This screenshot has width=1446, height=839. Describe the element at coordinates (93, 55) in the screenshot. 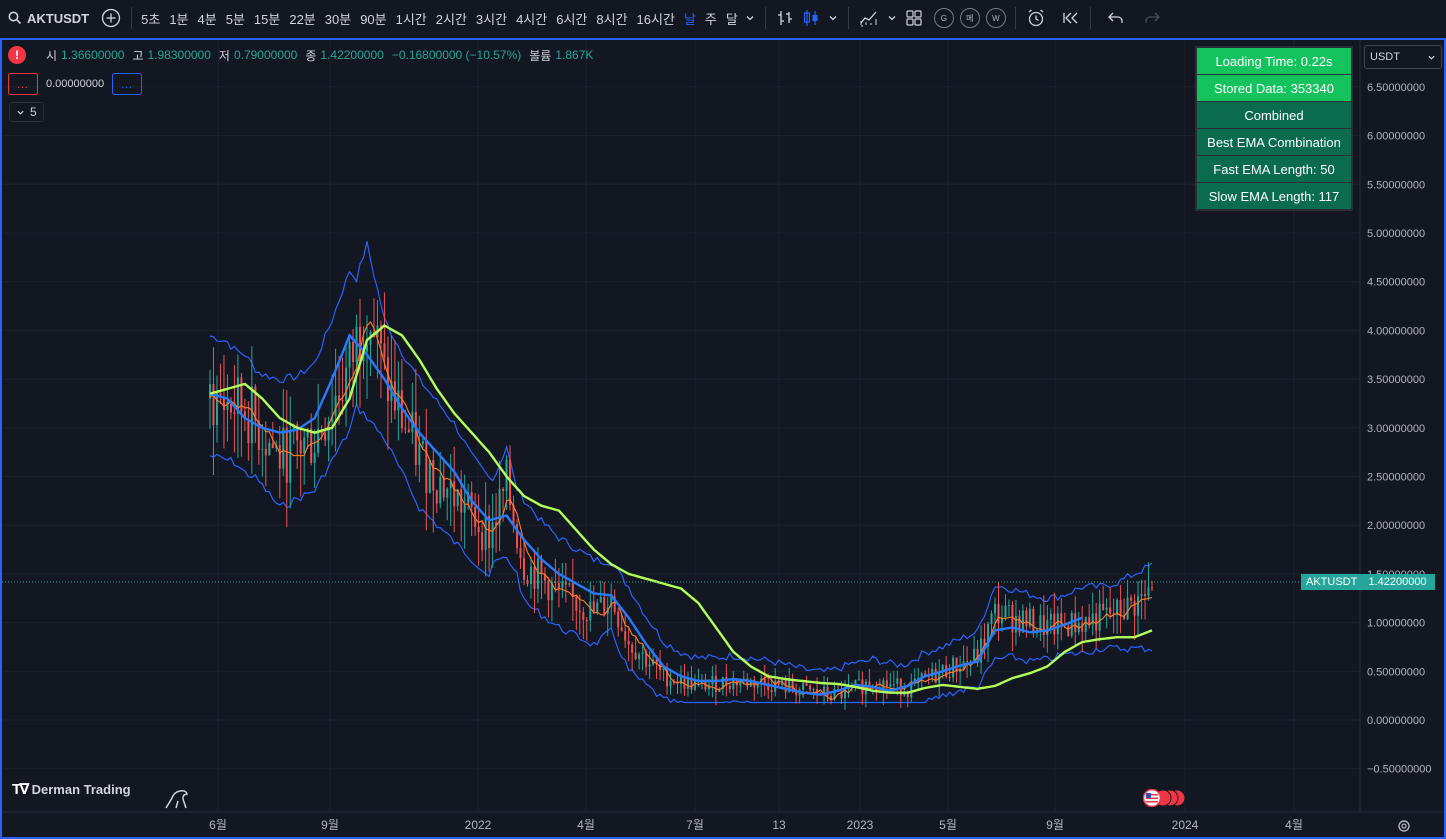

I see `open-value: 1.36600000` at that location.